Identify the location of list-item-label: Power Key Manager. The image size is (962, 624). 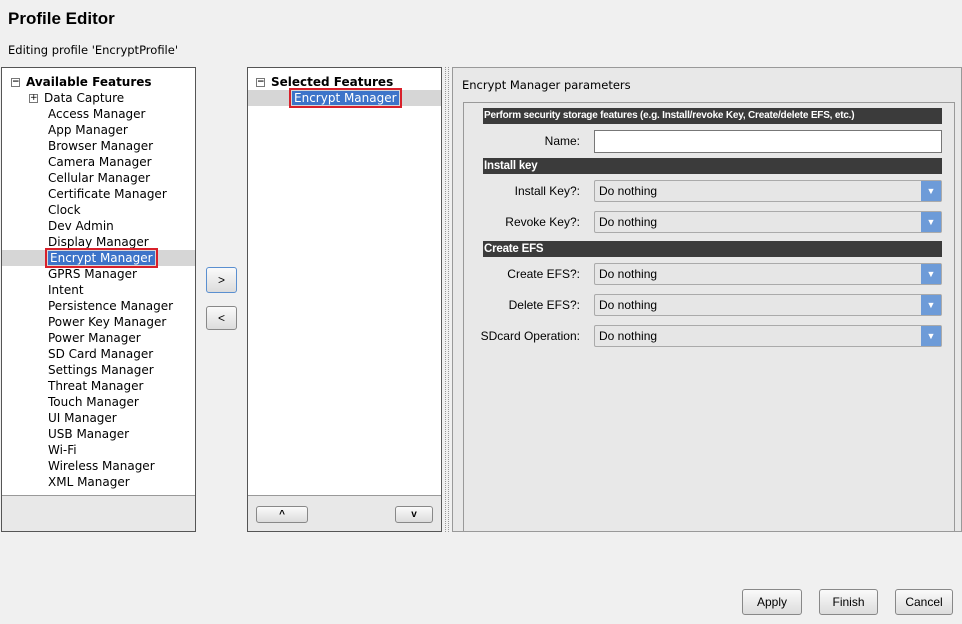
(107, 322).